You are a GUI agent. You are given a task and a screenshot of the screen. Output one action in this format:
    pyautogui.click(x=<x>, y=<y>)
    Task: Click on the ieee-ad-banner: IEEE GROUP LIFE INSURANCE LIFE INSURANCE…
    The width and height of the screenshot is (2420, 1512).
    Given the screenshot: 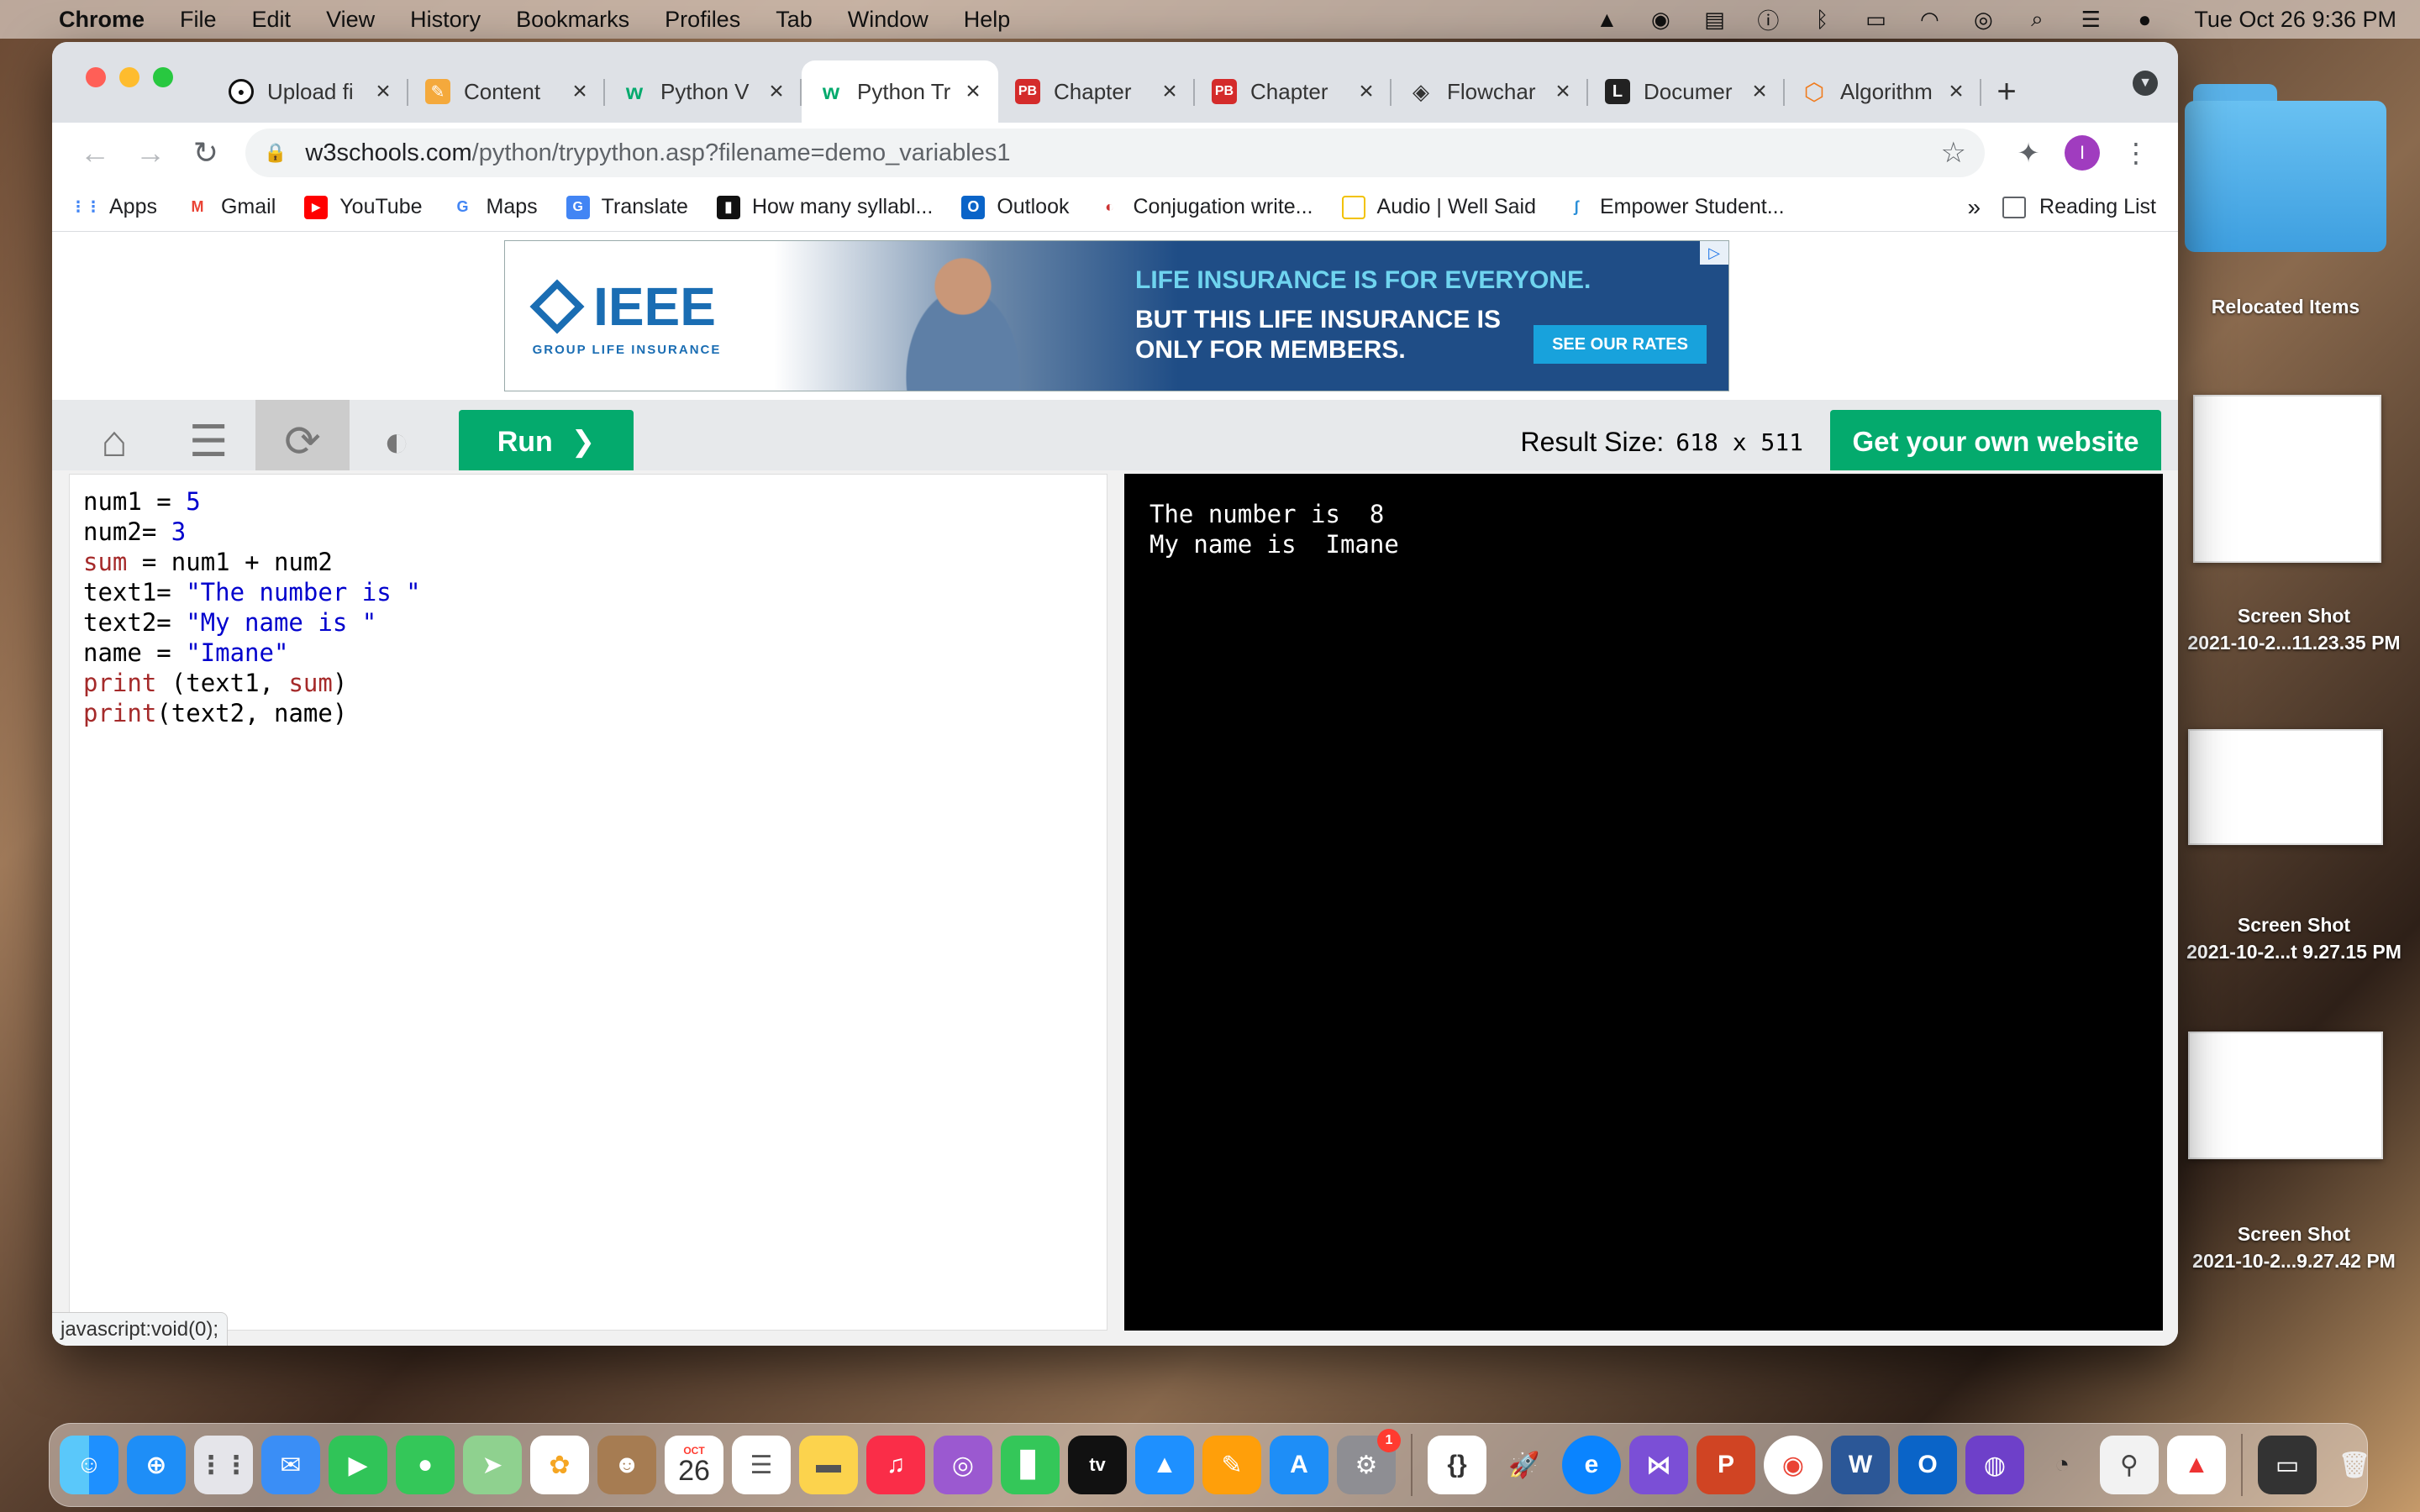 What is the action you would take?
    pyautogui.click(x=1116, y=315)
    